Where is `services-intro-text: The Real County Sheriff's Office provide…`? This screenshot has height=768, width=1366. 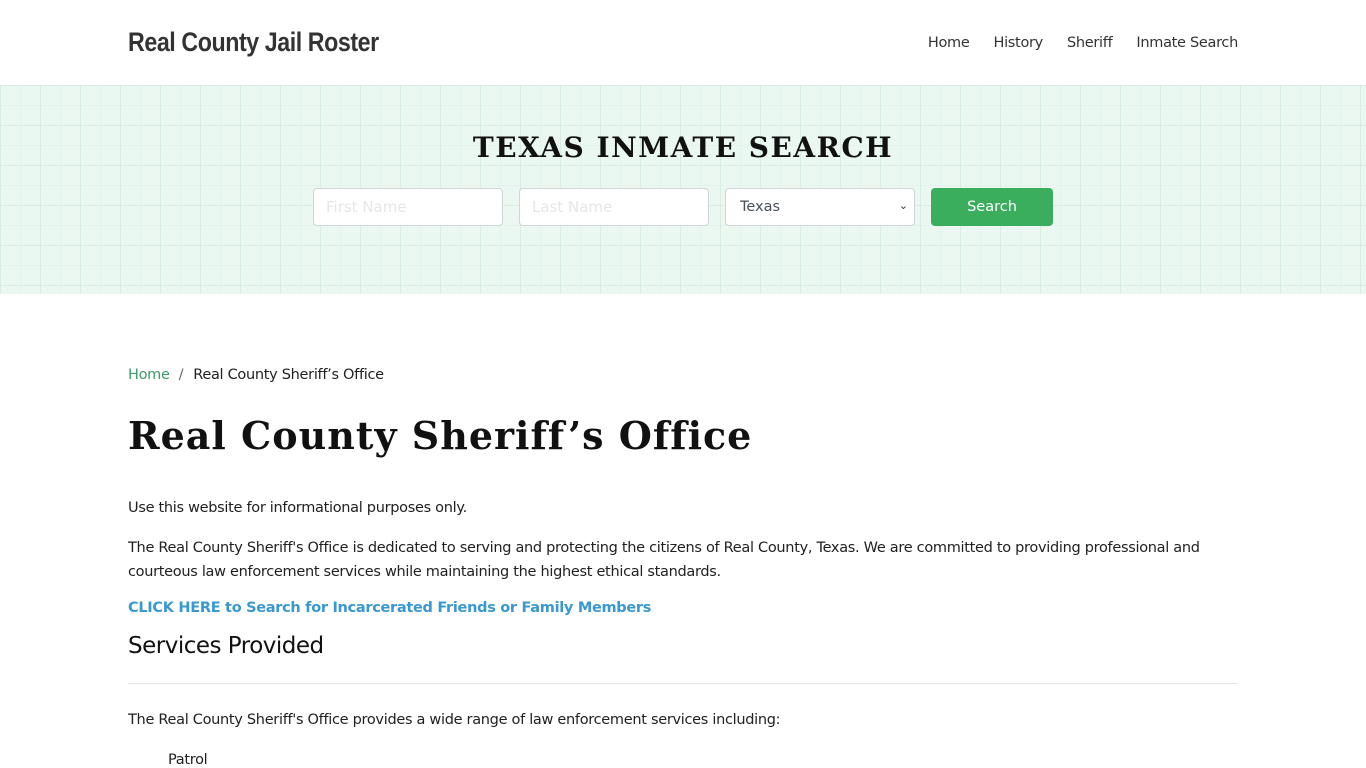
services-intro-text: The Real County Sheriff's Office provide… is located at coordinates (454, 719).